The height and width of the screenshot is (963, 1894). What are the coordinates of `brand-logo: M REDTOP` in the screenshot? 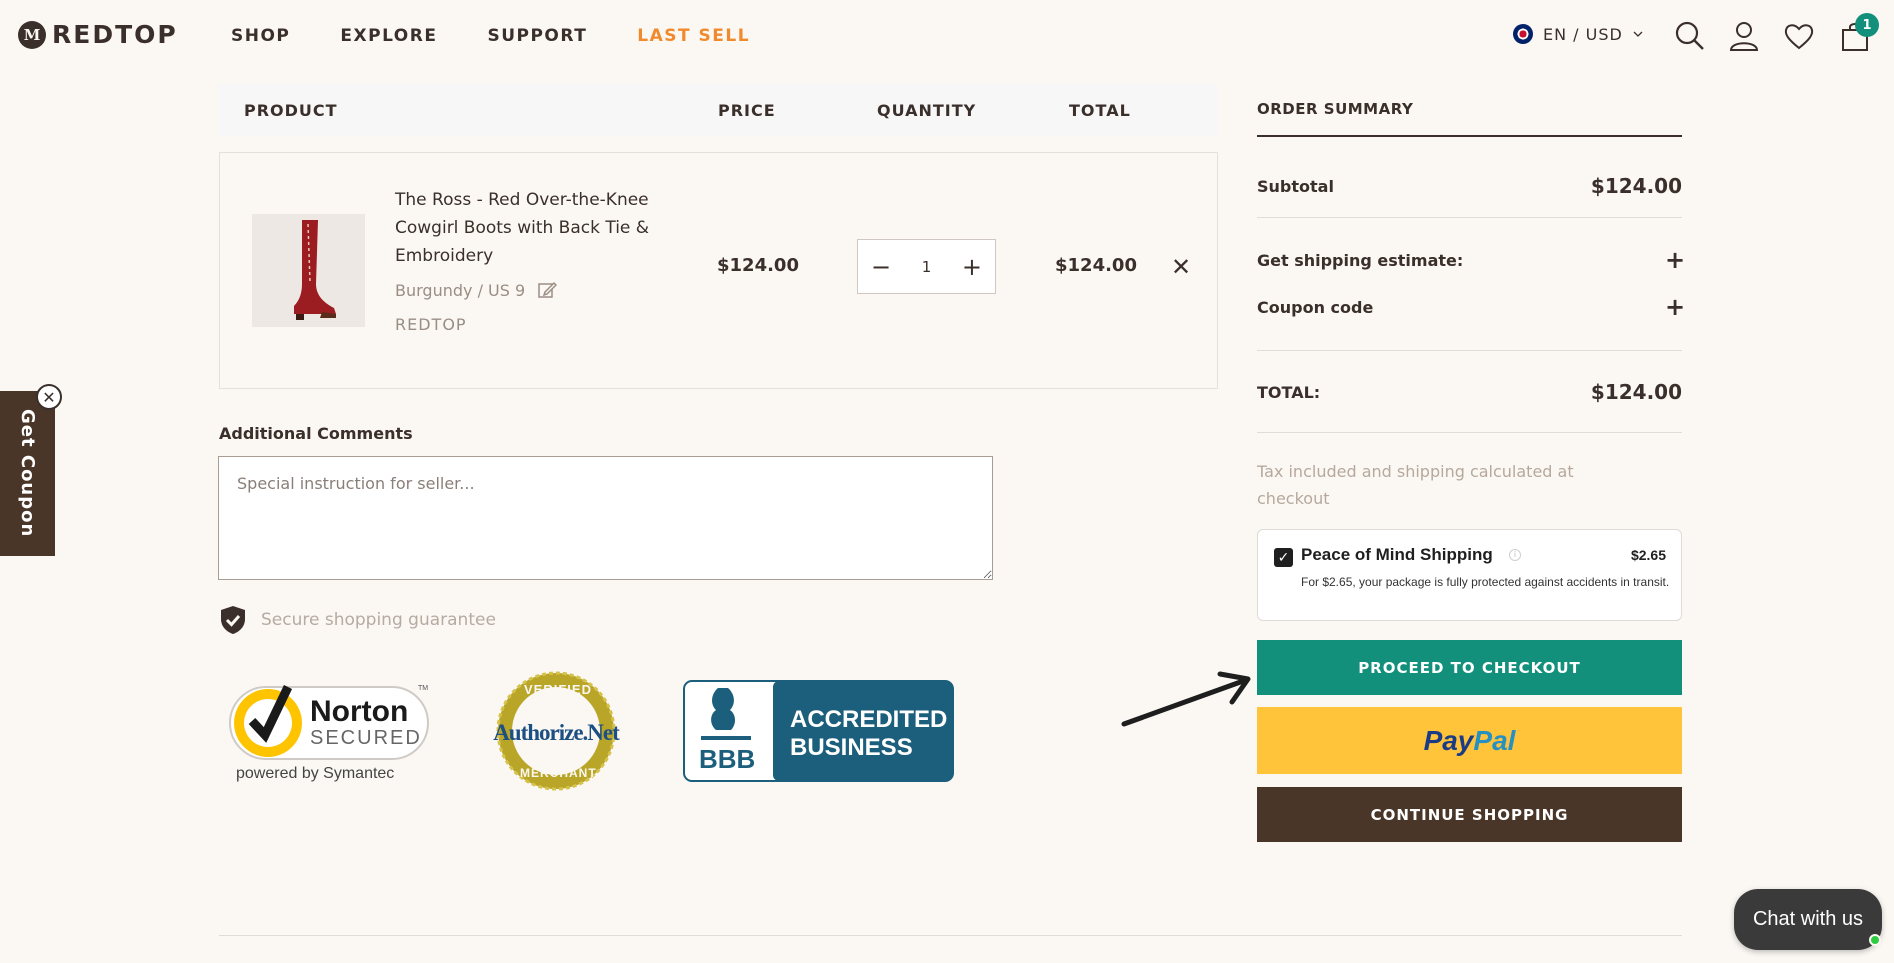 It's located at (98, 34).